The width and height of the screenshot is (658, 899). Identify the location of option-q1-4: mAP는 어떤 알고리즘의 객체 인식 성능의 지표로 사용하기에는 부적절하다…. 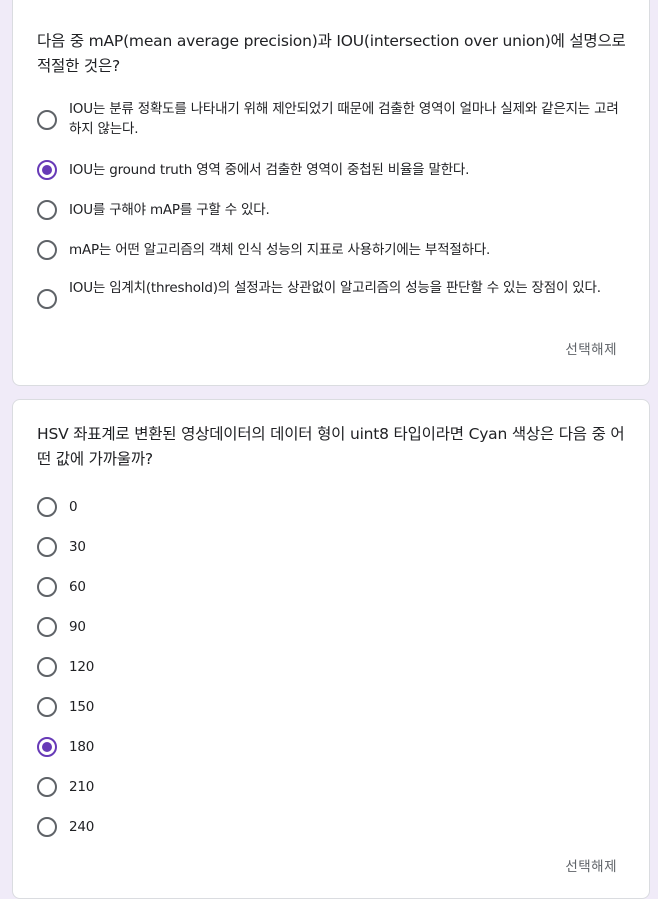
(332, 250).